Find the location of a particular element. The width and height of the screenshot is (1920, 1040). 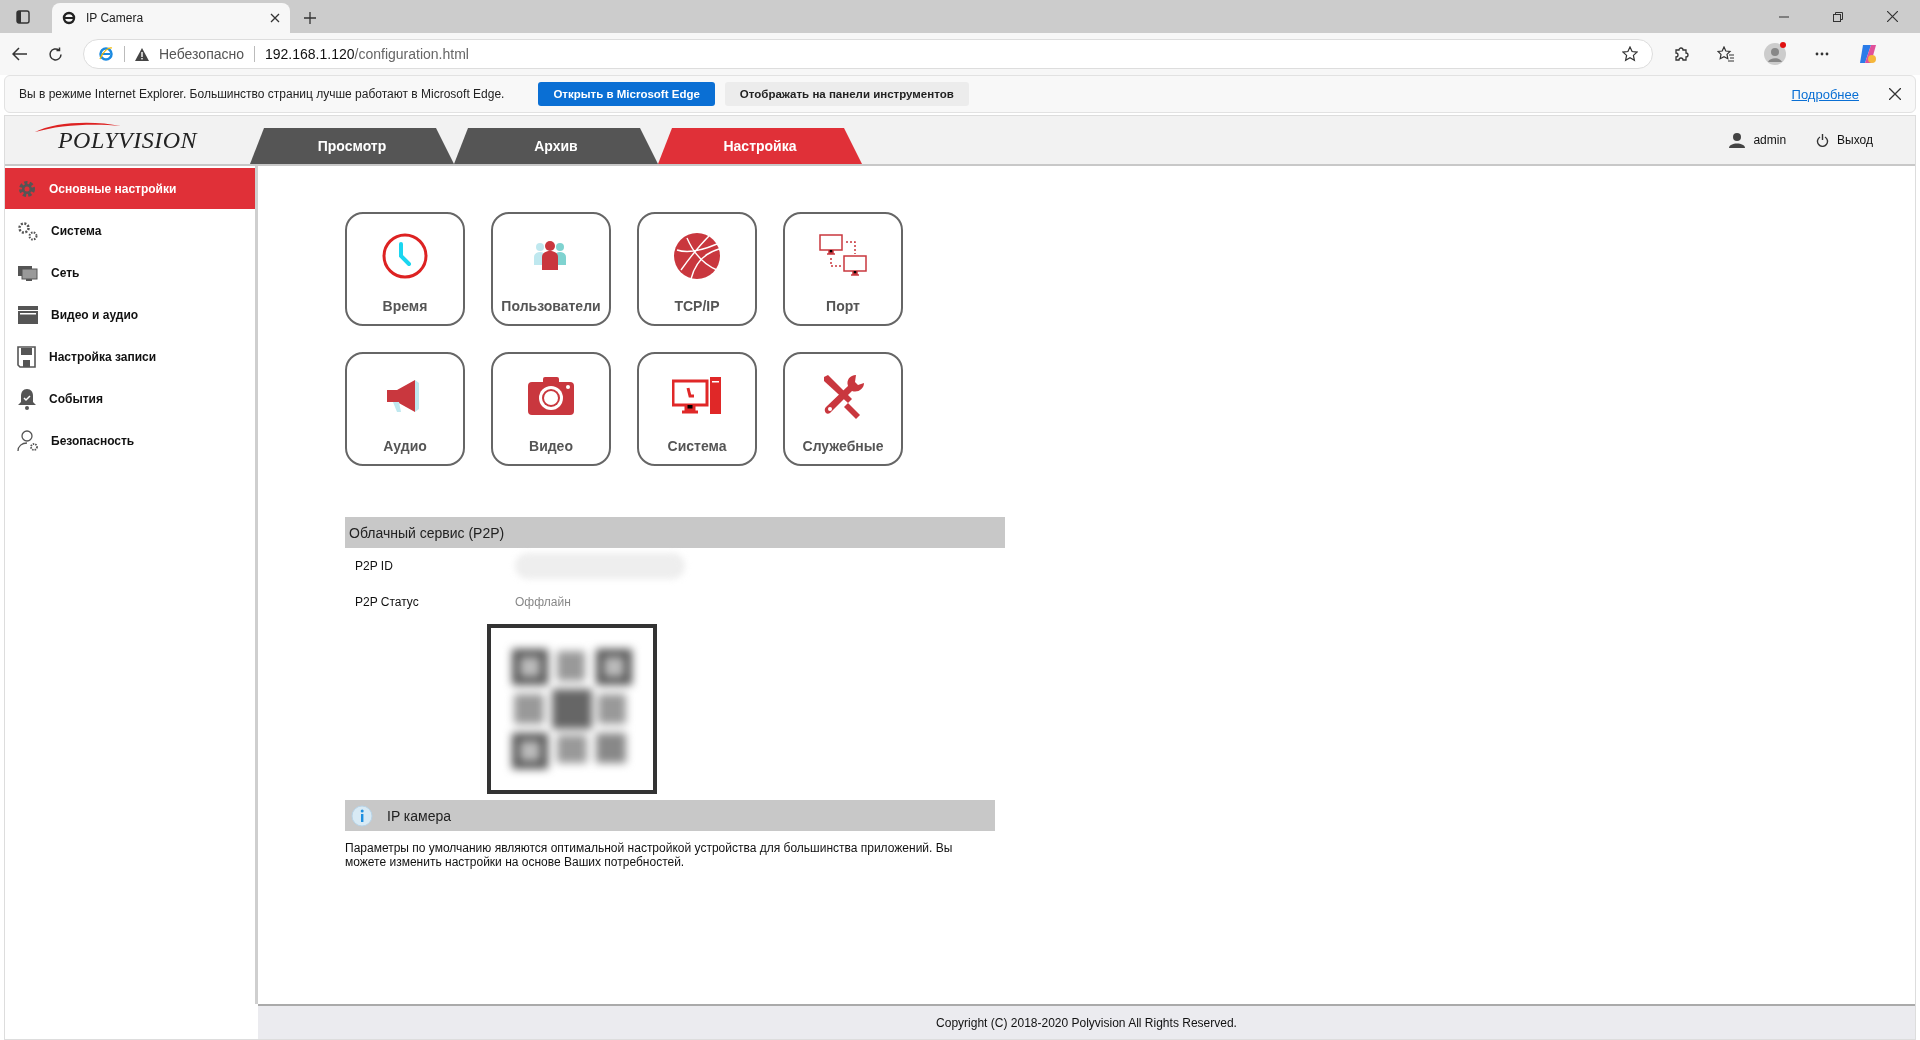

sidebar-item: Видео и аудио is located at coordinates (130, 314).